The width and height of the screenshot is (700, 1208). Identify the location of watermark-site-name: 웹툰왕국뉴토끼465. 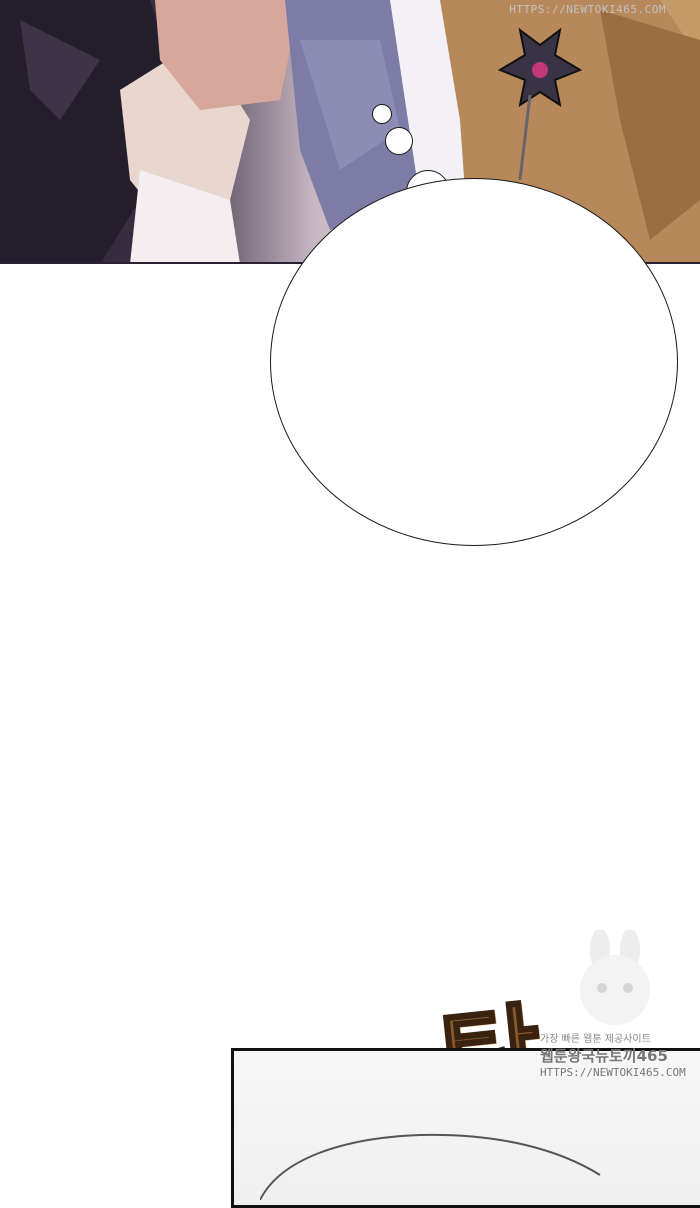
(604, 1056).